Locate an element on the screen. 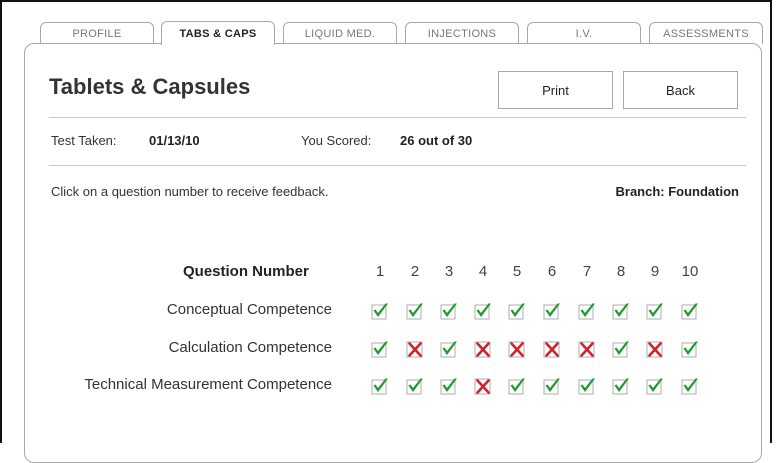 The image size is (776, 463). tab-assessments: ASSESSMENTS is located at coordinates (706, 33).